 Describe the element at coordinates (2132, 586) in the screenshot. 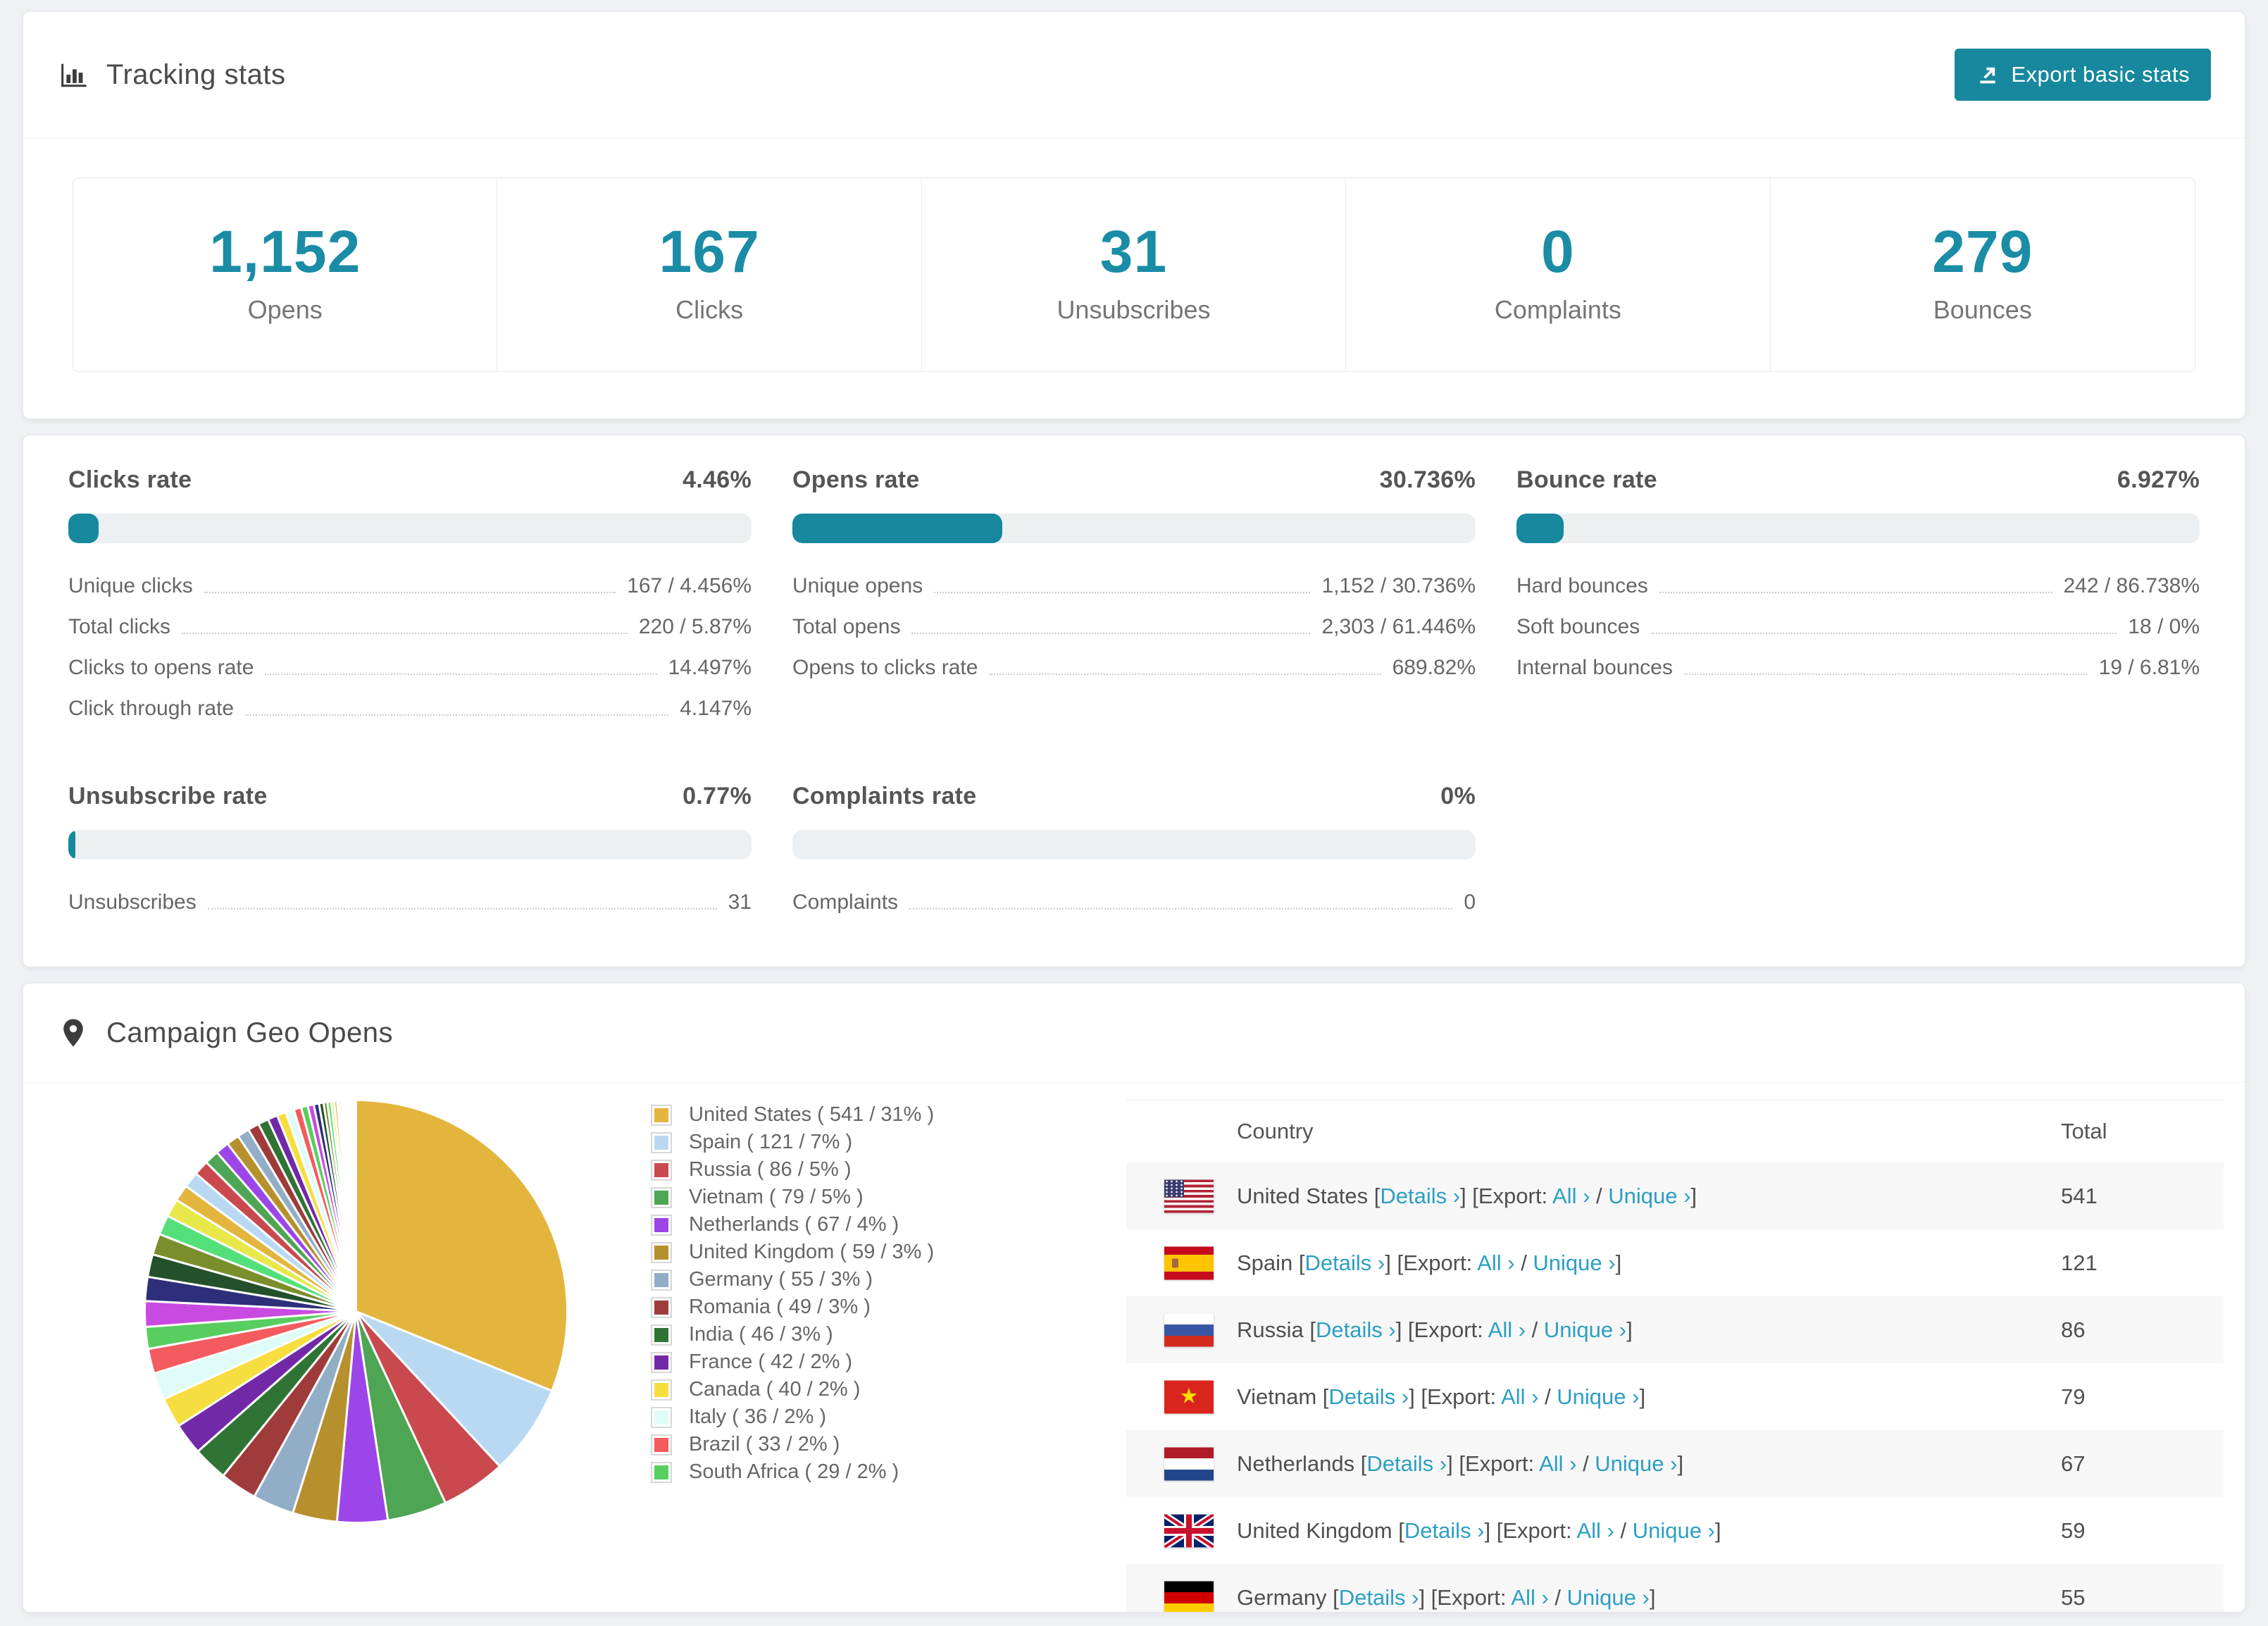

I see `rate-row-value: 242 / 86.738%` at that location.